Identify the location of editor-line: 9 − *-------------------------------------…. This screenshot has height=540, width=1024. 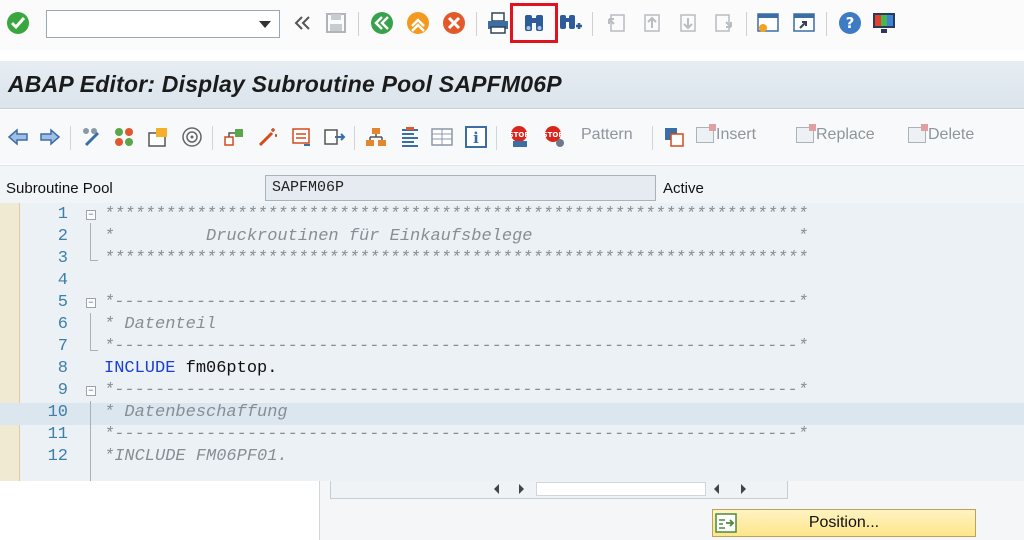
(512, 392).